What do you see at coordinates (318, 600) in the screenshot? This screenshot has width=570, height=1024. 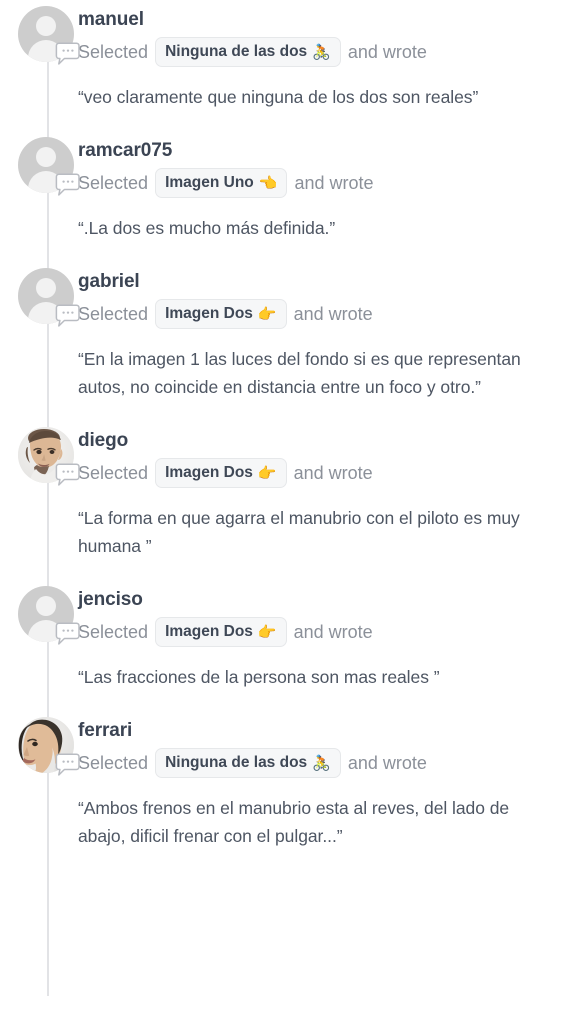 I see `comment-username: jenciso` at bounding box center [318, 600].